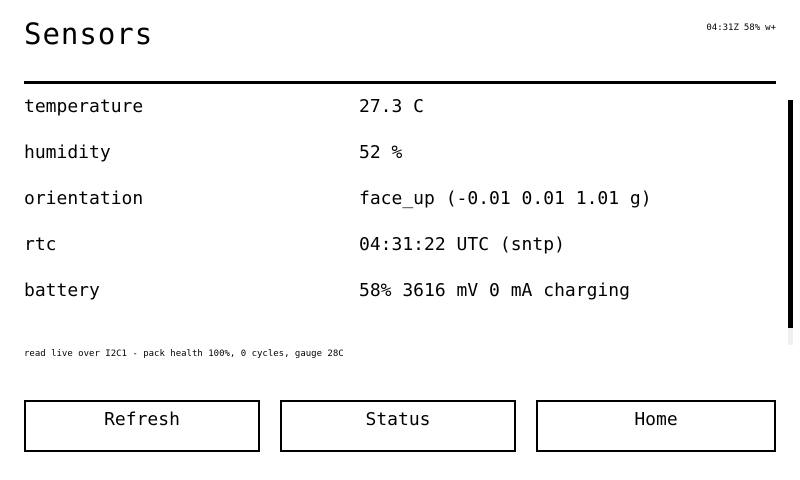  I want to click on sensor-row-orientation: orientation face_up (-0.01 0.01 1.01 g), so click(394, 199).